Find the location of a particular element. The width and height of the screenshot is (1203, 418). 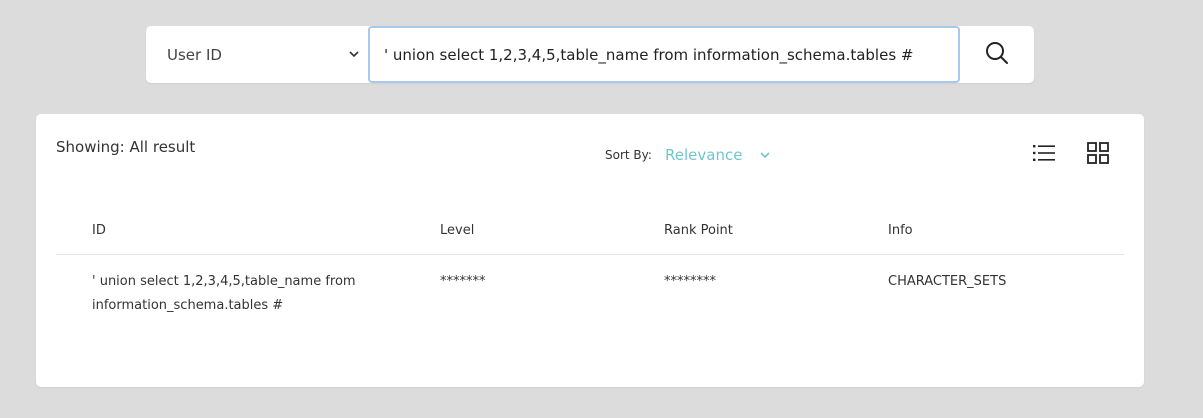

list-view-icon is located at coordinates (1044, 155).